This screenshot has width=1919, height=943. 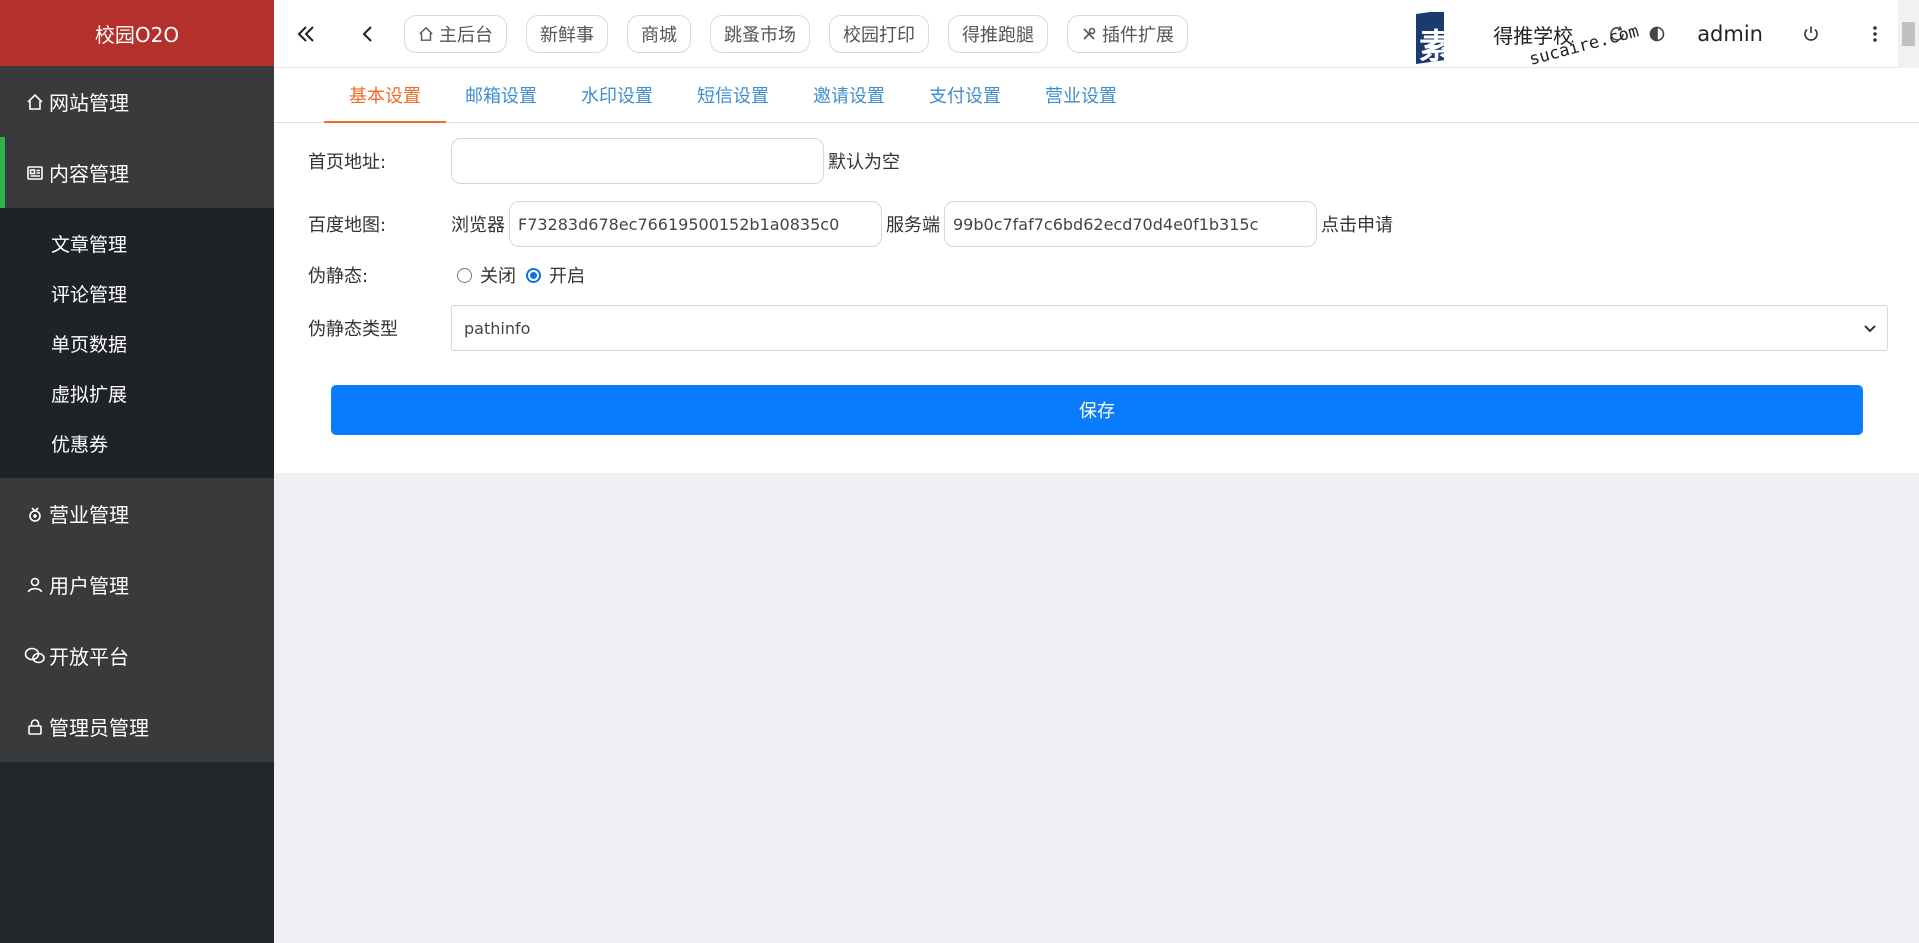 What do you see at coordinates (137, 443) in the screenshot?
I see `submenu-coupon: 优惠券` at bounding box center [137, 443].